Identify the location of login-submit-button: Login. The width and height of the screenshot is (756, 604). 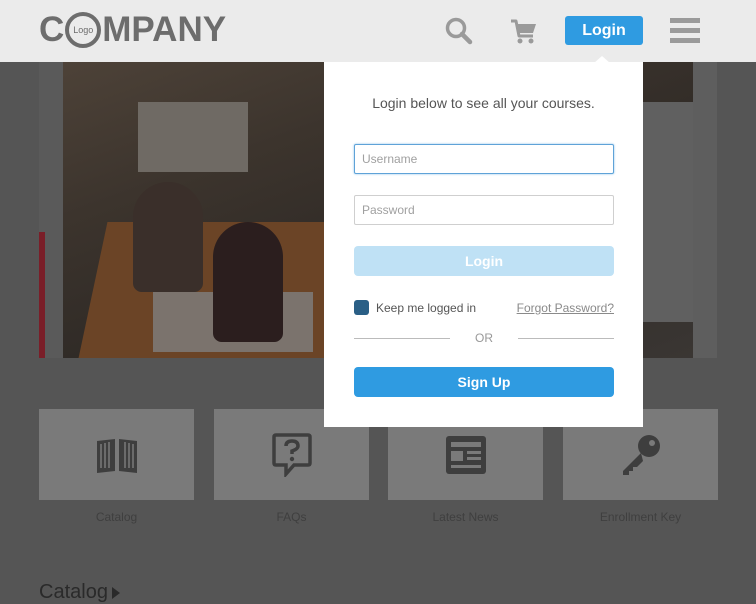
(484, 261).